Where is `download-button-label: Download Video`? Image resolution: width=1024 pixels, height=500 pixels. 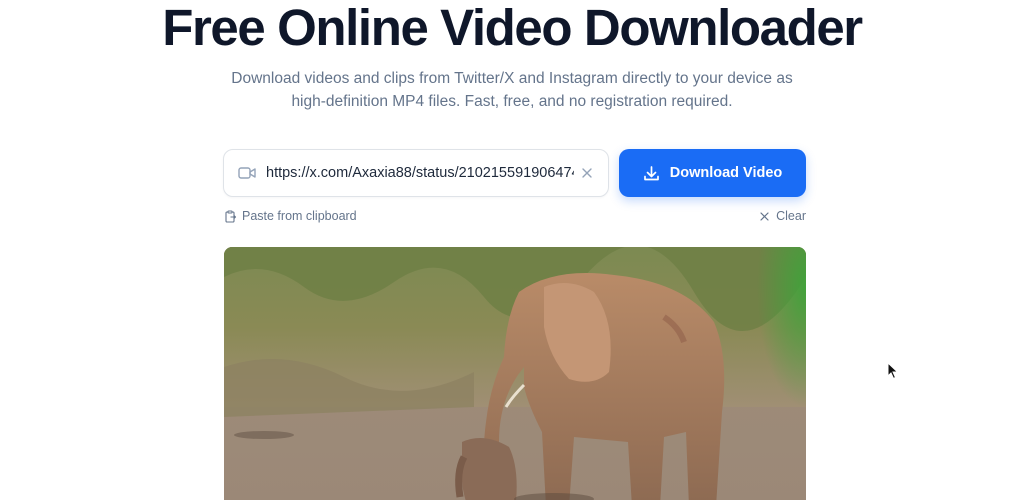
download-button-label: Download Video is located at coordinates (726, 173).